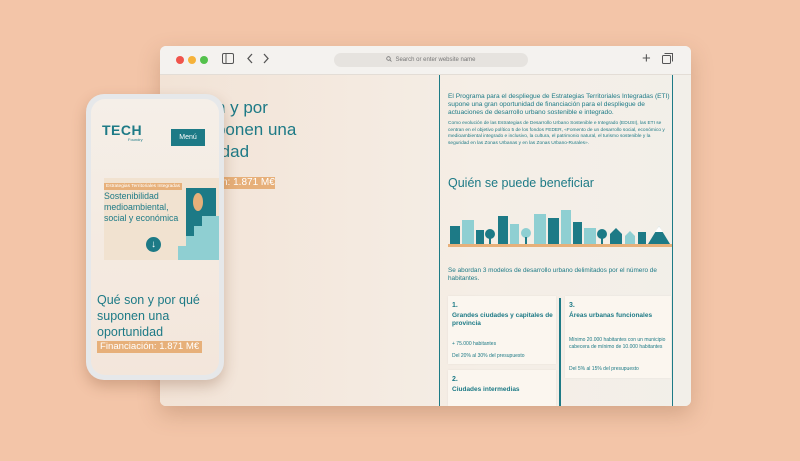  What do you see at coordinates (192, 60) in the screenshot?
I see `minimize-window-button` at bounding box center [192, 60].